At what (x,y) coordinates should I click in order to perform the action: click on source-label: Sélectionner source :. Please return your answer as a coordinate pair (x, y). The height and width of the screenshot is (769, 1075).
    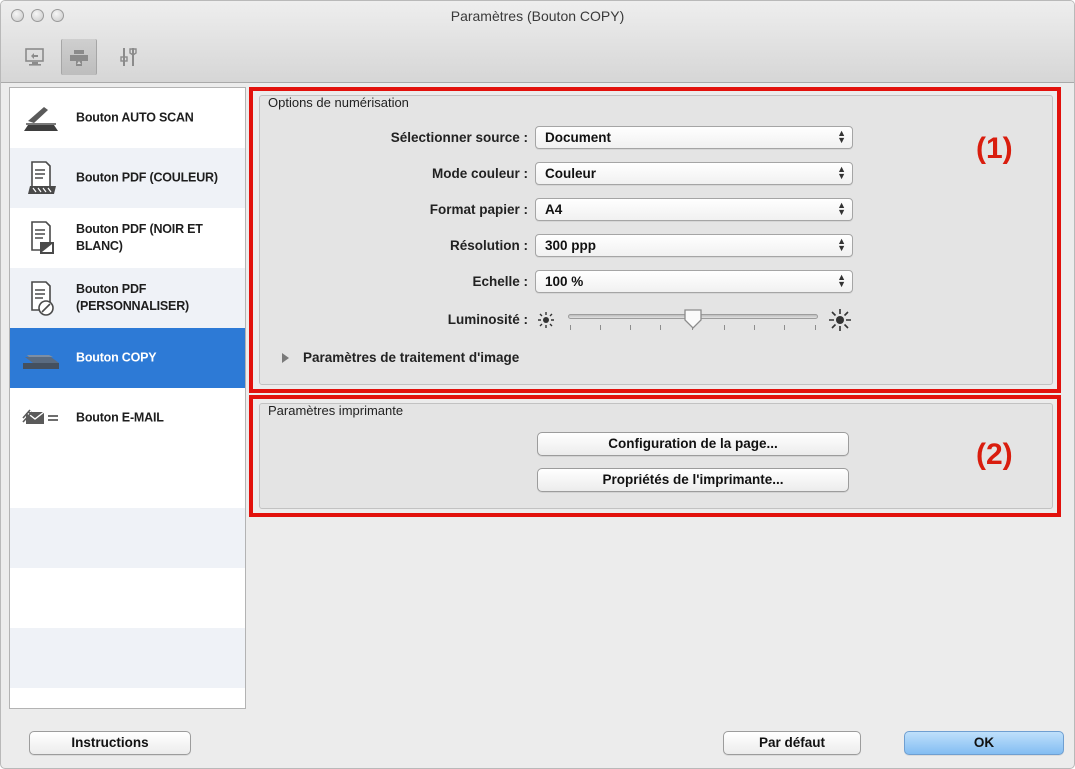
    Looking at the image, I should click on (459, 137).